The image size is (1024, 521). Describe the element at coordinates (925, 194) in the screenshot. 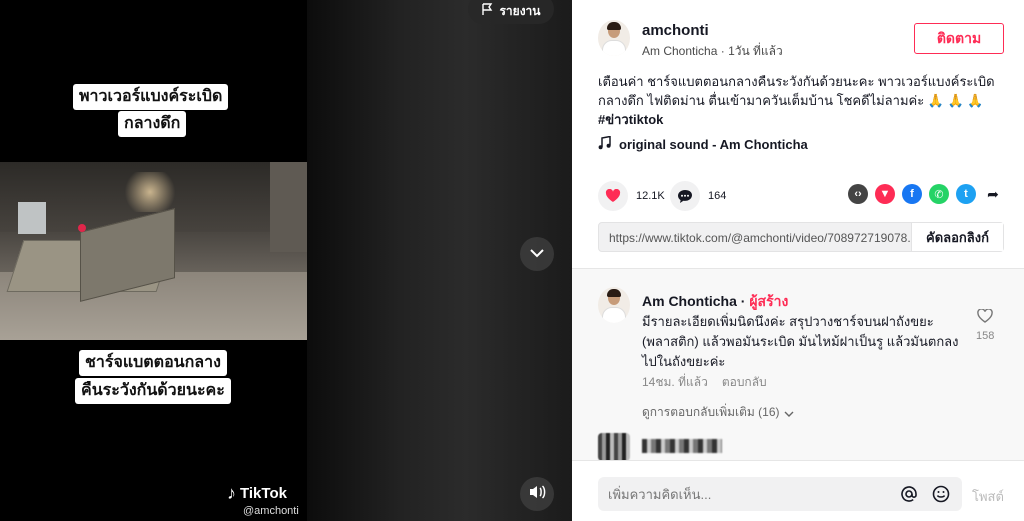

I see `share-row: ‹› ▼ f ✆ t ➦` at that location.